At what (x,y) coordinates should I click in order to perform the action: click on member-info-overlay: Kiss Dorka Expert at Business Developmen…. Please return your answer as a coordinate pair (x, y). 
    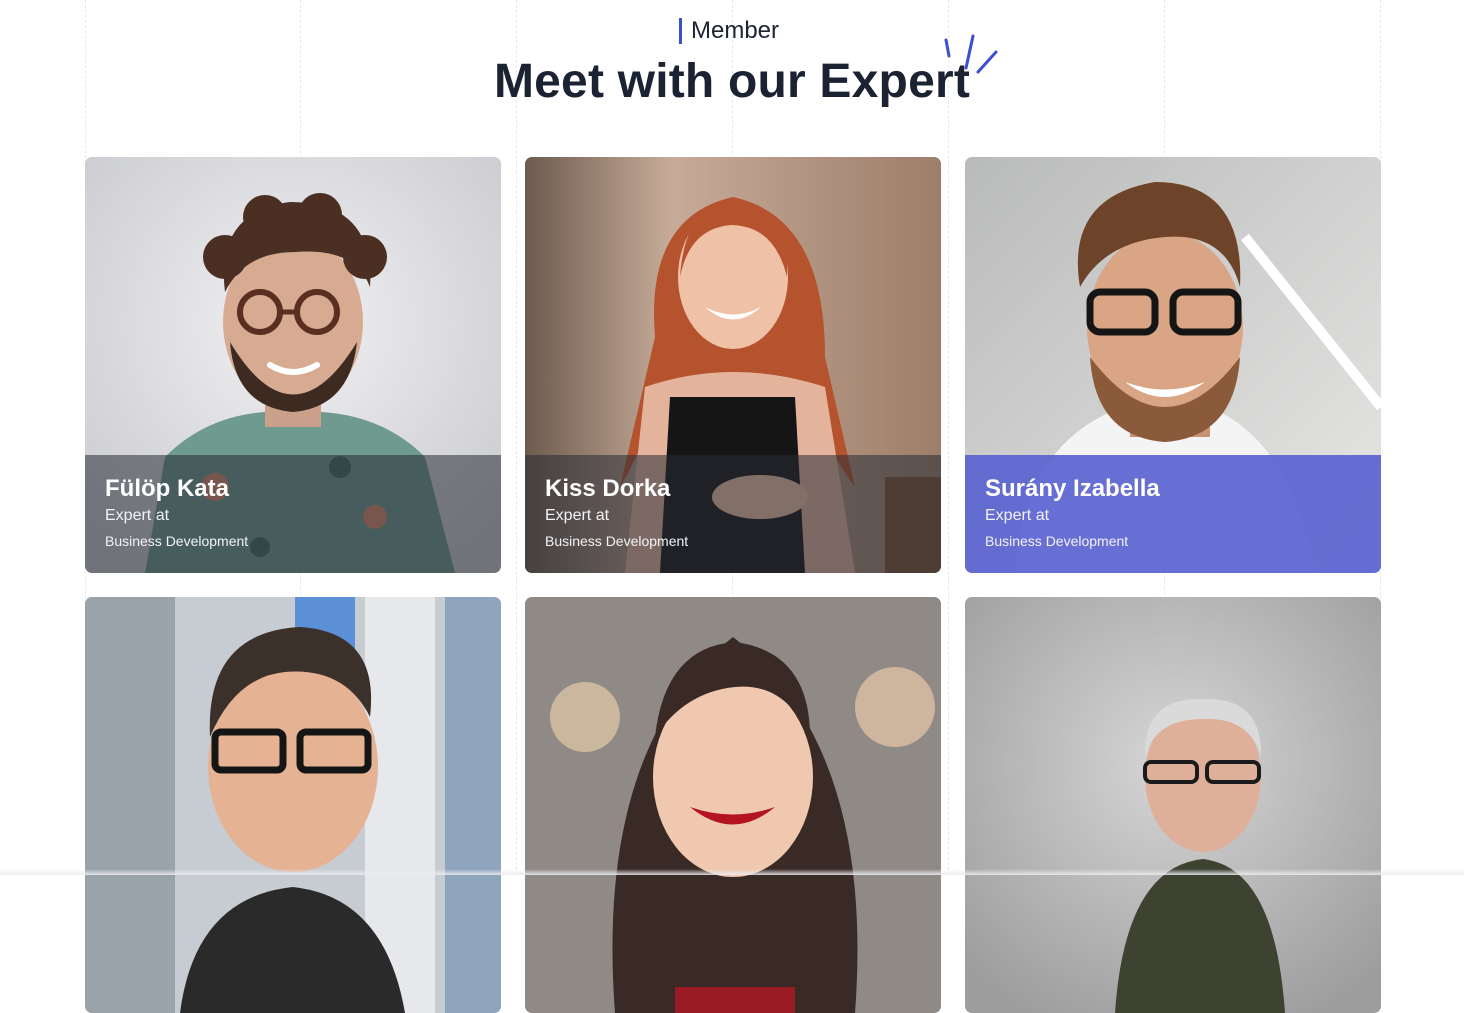
    Looking at the image, I should click on (733, 514).